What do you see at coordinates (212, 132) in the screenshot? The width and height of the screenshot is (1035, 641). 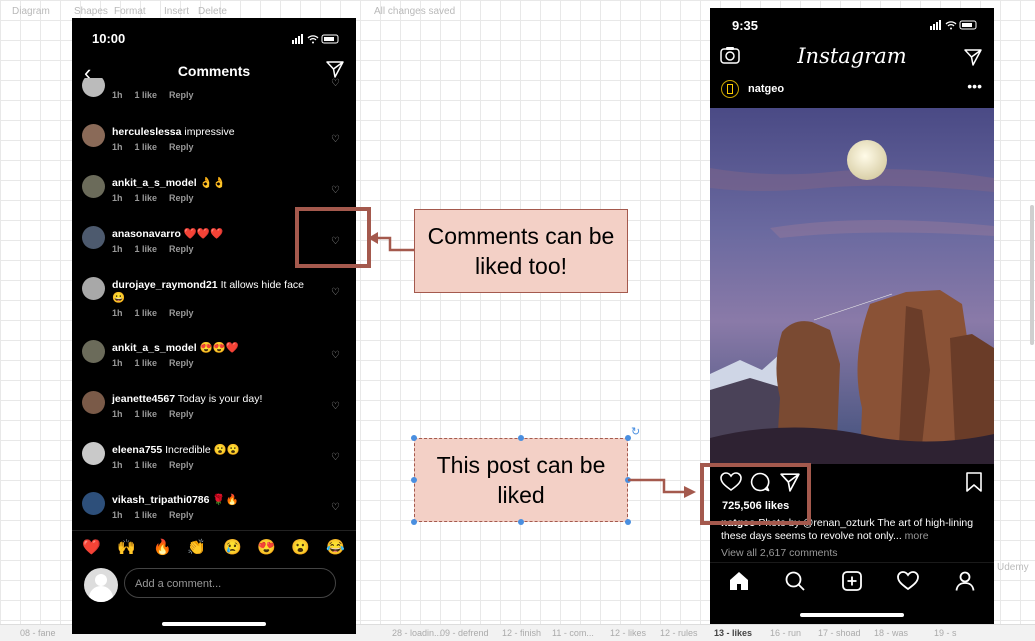 I see `comment-text: herculeslessa impressive` at bounding box center [212, 132].